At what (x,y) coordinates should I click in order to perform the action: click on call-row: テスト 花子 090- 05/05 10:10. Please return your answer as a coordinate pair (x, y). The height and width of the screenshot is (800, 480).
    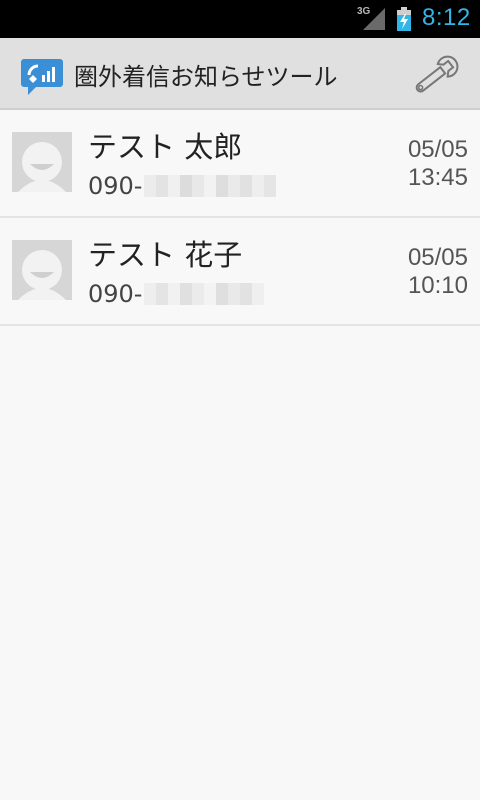
    Looking at the image, I should click on (240, 272).